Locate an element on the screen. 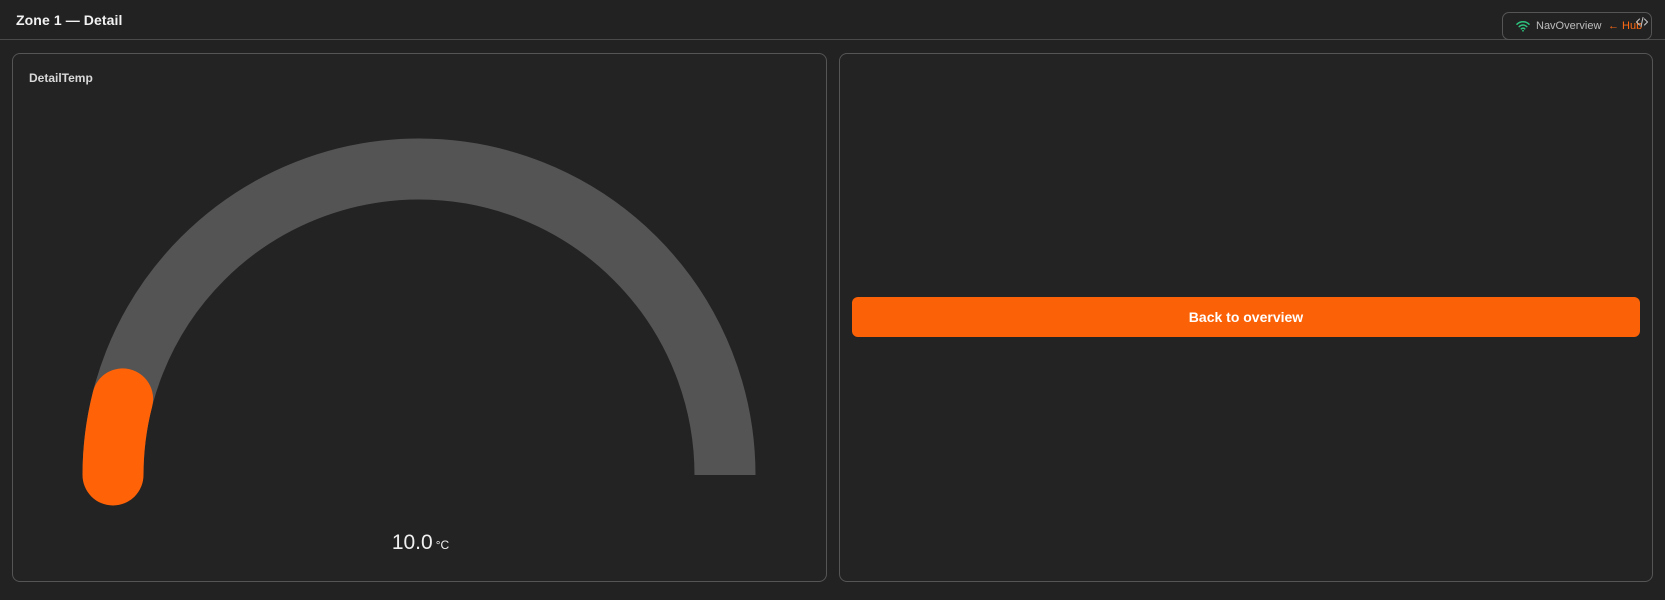 This screenshot has width=1665, height=600. nav-status-label: NavOverview is located at coordinates (1569, 26).